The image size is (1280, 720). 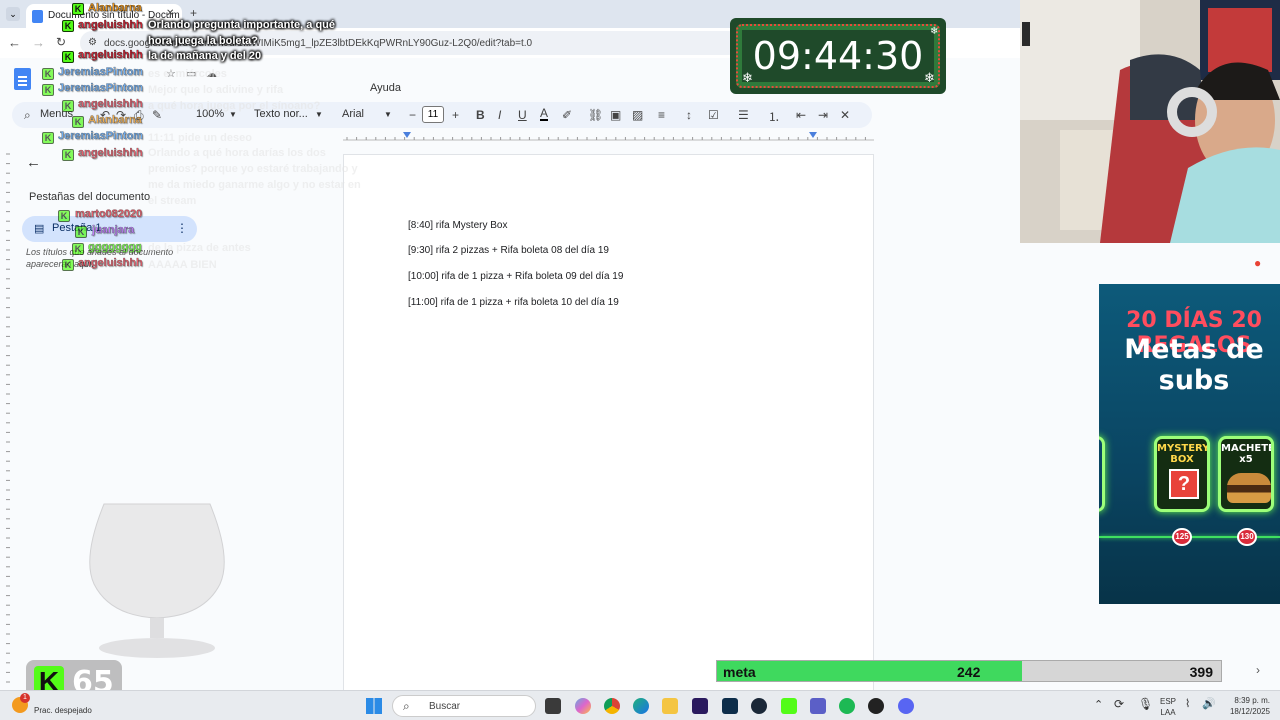 What do you see at coordinates (39, 229) in the screenshot?
I see `tab-doc-icon: ▤` at bounding box center [39, 229].